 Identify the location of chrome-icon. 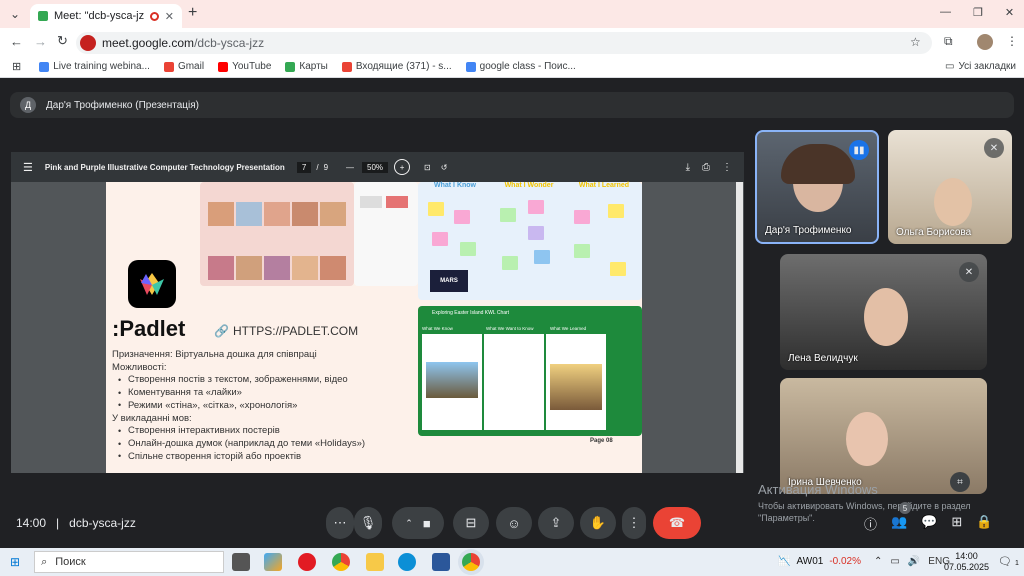
(341, 562).